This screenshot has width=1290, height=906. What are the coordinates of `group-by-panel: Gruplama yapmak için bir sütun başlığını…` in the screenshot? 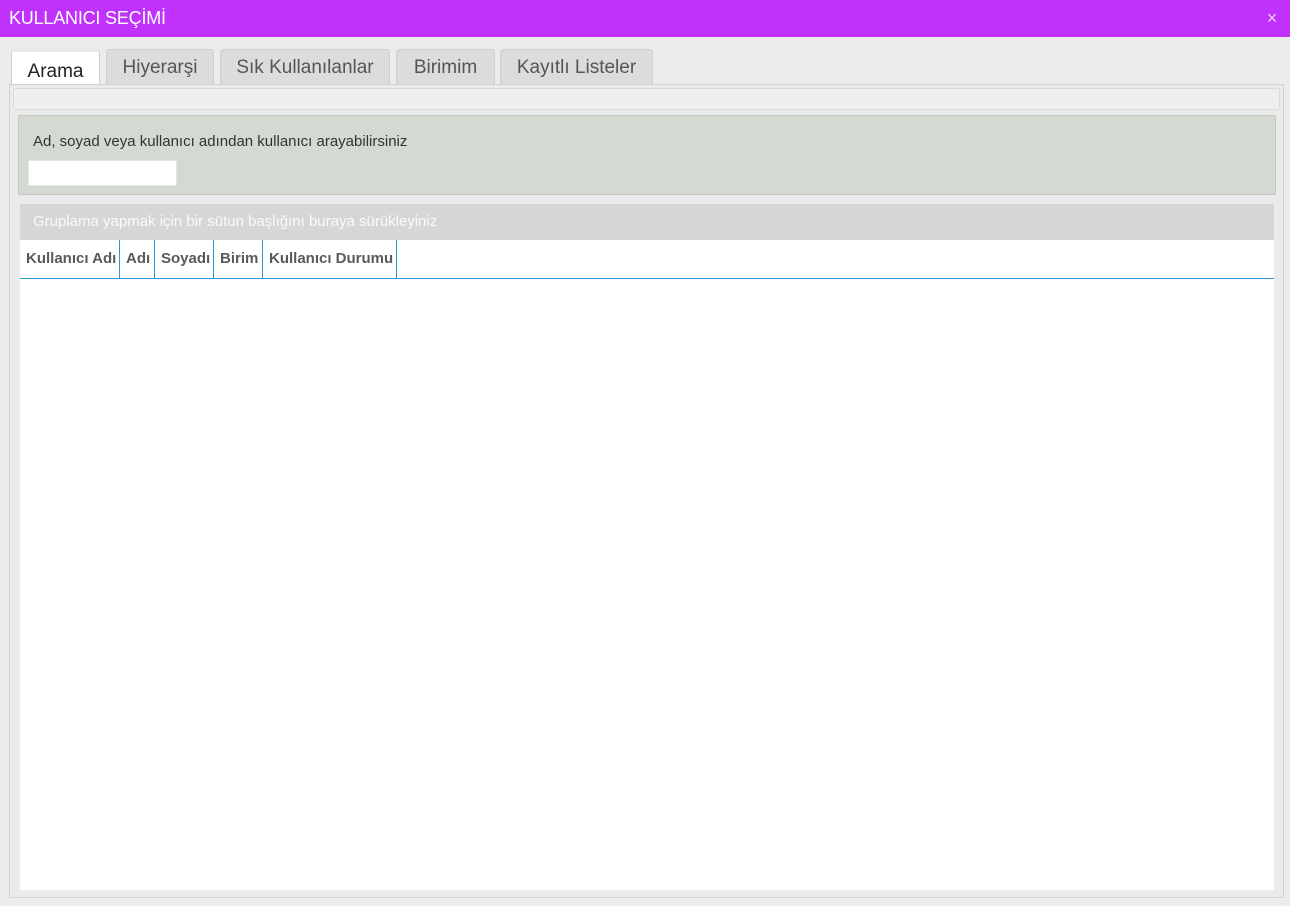 It's located at (647, 222).